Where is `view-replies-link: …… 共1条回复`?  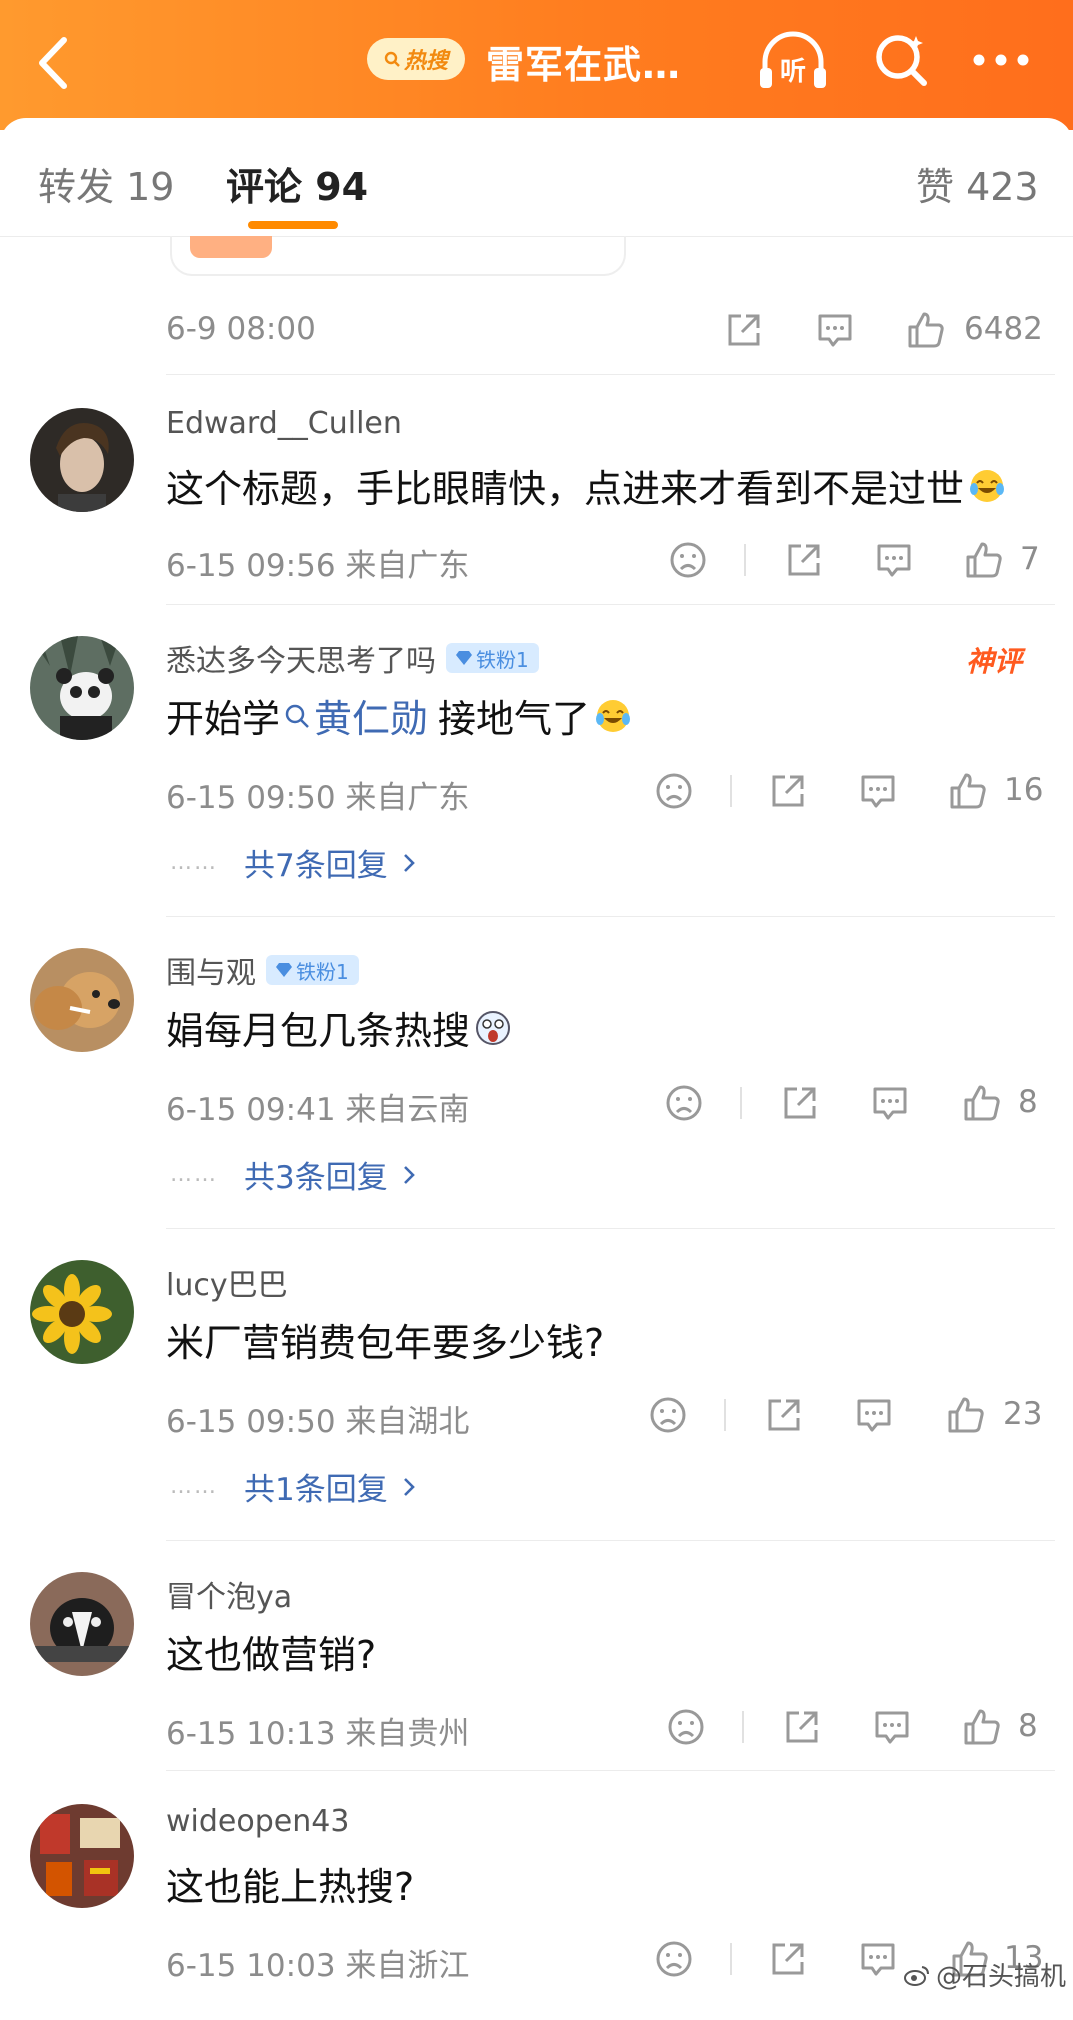 view-replies-link: …… 共1条回复 is located at coordinates (293, 1486).